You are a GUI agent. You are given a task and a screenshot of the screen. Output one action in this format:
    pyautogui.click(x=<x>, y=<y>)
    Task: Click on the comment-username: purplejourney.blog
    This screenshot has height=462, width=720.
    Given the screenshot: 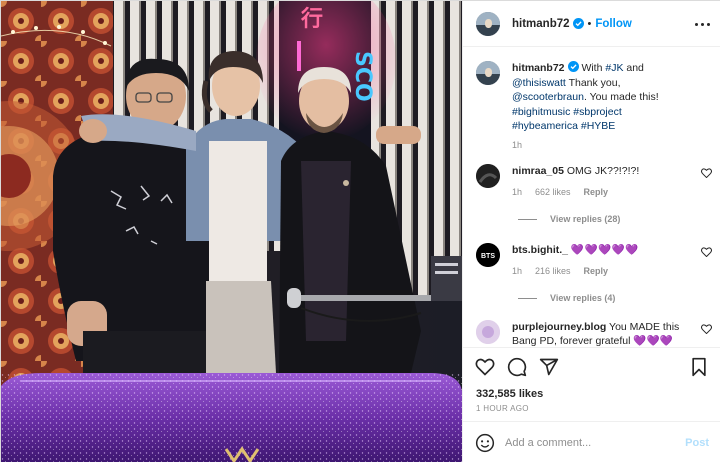 What is the action you would take?
    pyautogui.click(x=559, y=327)
    